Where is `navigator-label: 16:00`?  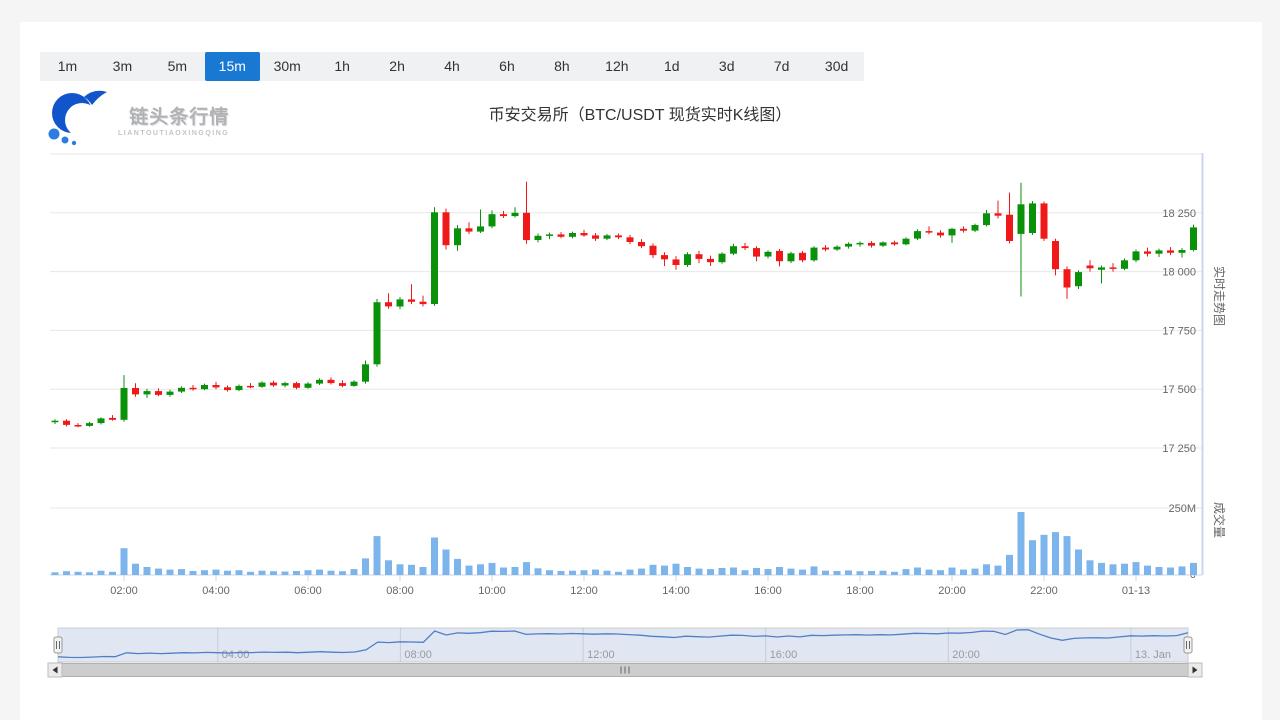
navigator-label: 16:00 is located at coordinates (784, 655).